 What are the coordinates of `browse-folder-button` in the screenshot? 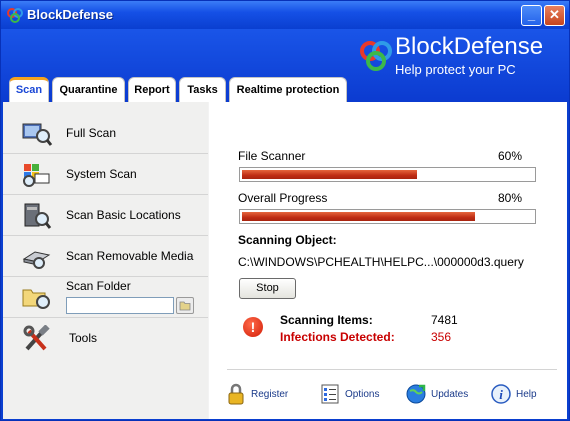 It's located at (185, 305).